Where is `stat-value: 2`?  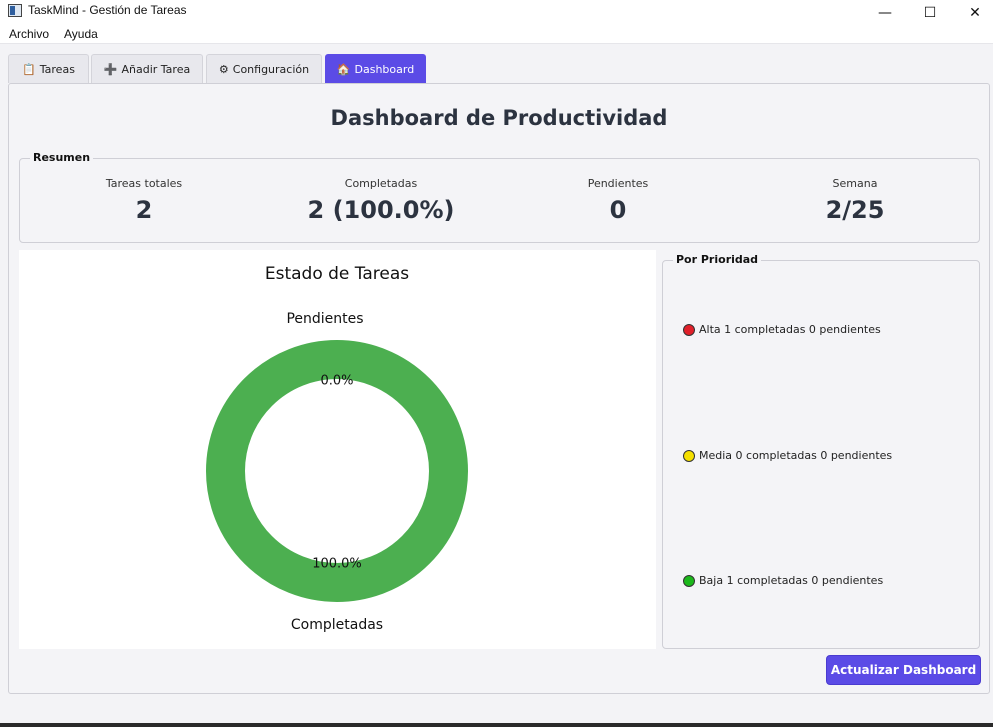 stat-value: 2 is located at coordinates (144, 210).